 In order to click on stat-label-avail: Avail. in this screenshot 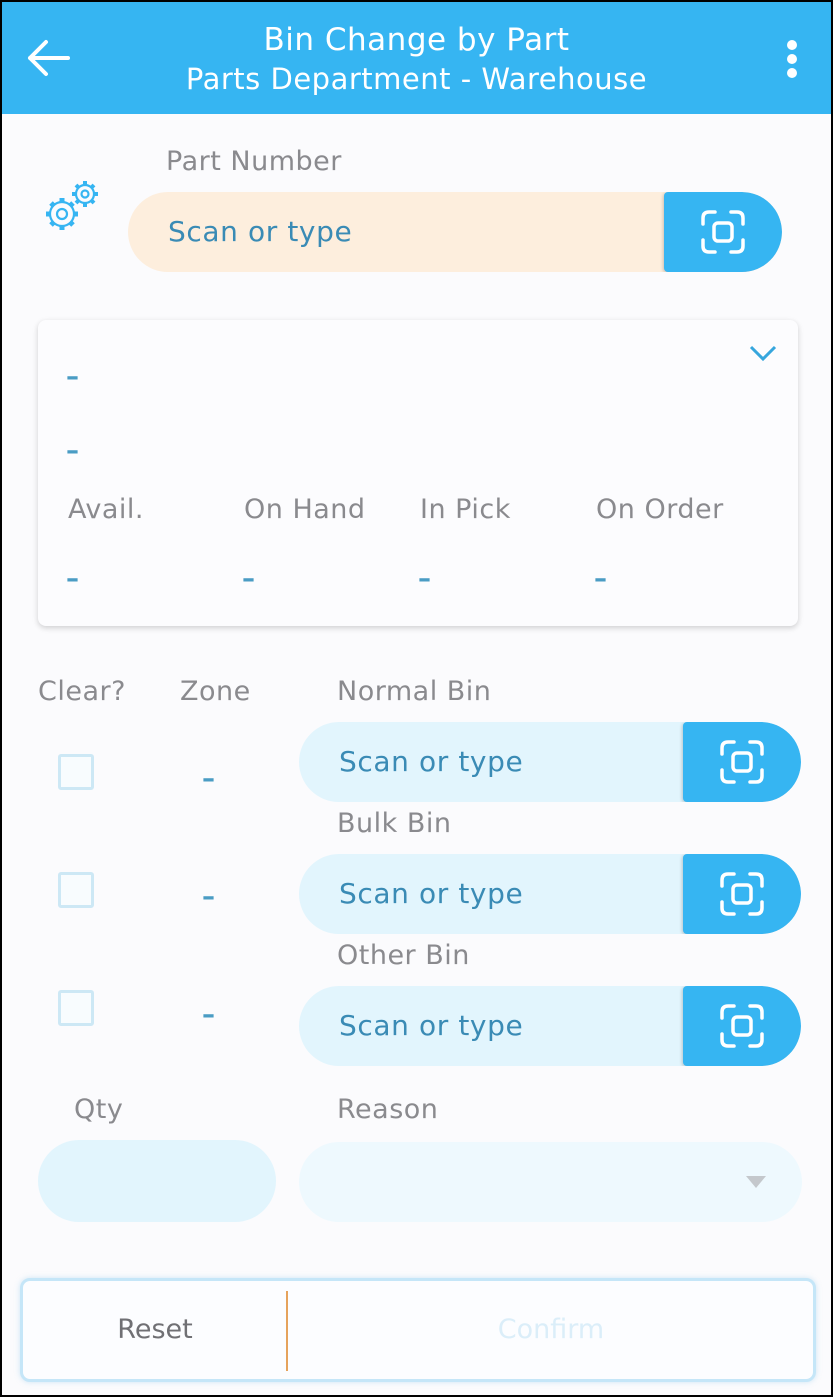, I will do `click(106, 509)`.